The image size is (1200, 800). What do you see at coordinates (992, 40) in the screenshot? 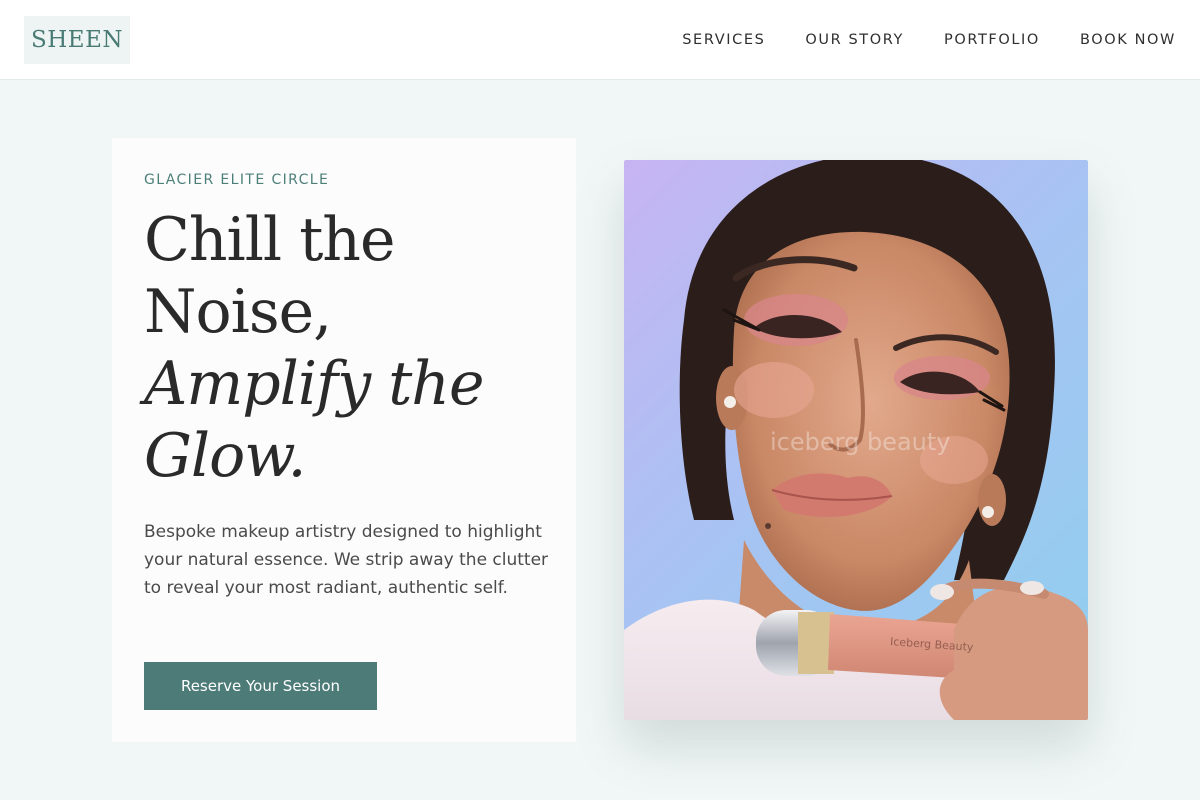
I see `nav-portfolio-link: PORTFOLIO` at bounding box center [992, 40].